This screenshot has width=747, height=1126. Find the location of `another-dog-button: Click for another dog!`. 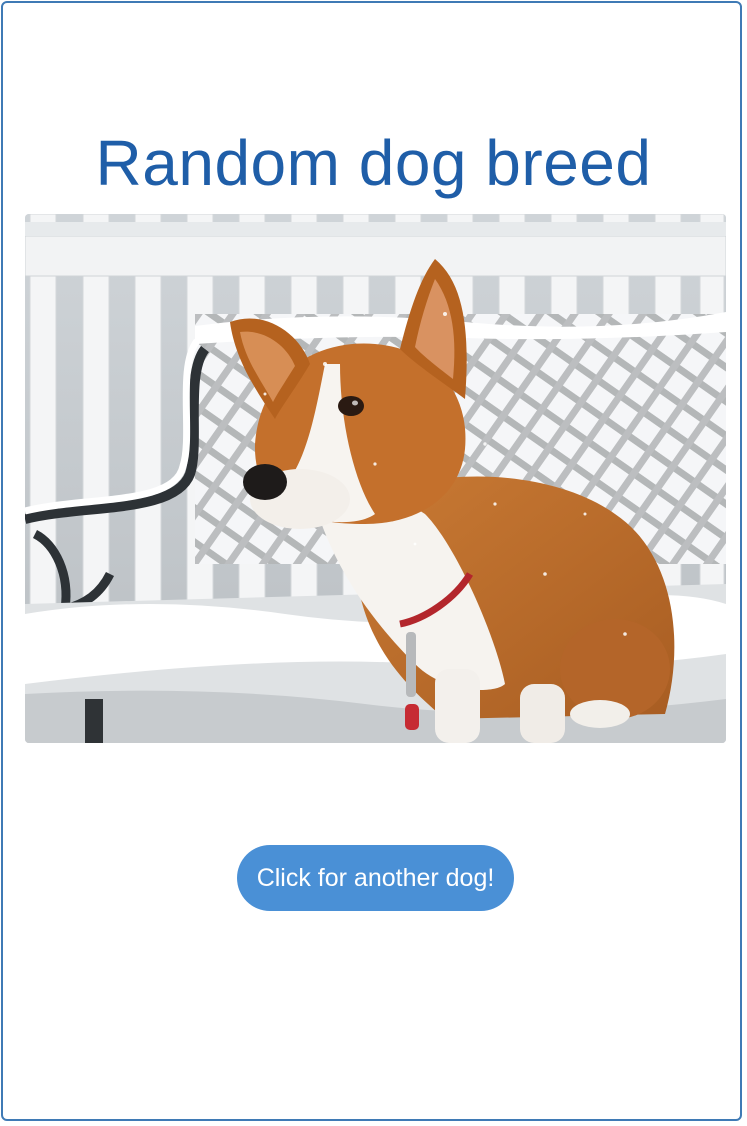

another-dog-button: Click for another dog! is located at coordinates (375, 878).